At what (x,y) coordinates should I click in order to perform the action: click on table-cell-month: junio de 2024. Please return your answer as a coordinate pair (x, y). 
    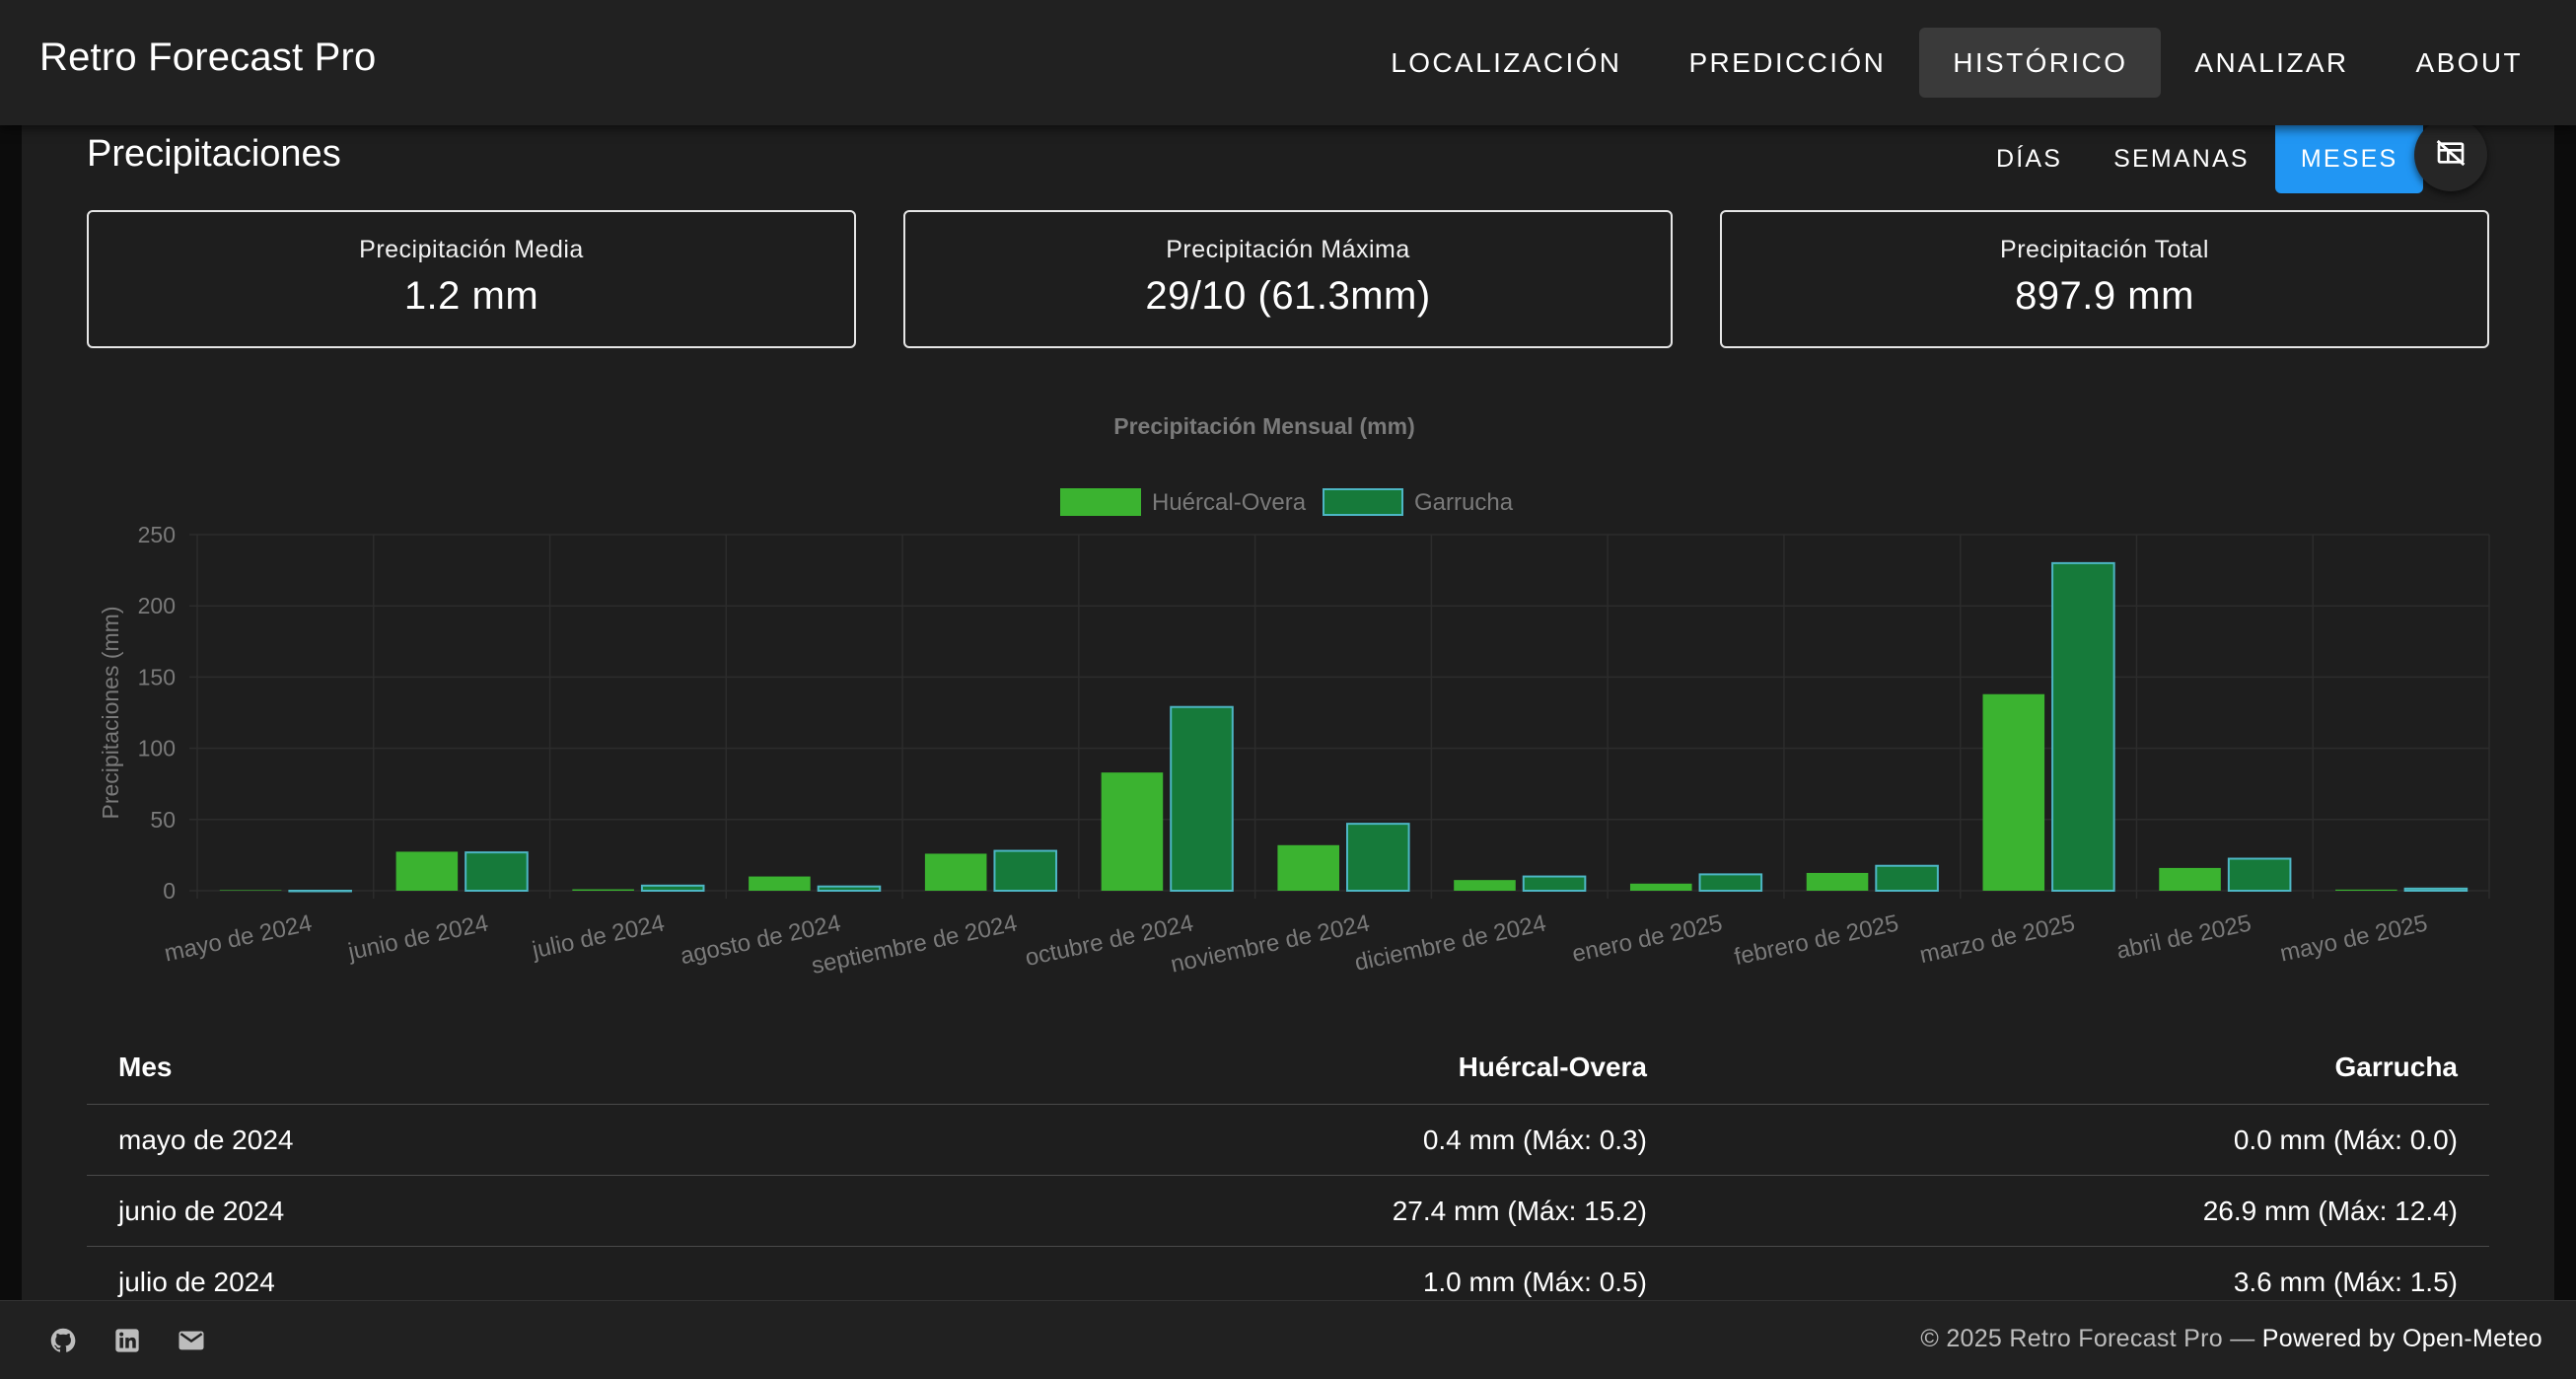
    Looking at the image, I should click on (201, 1210).